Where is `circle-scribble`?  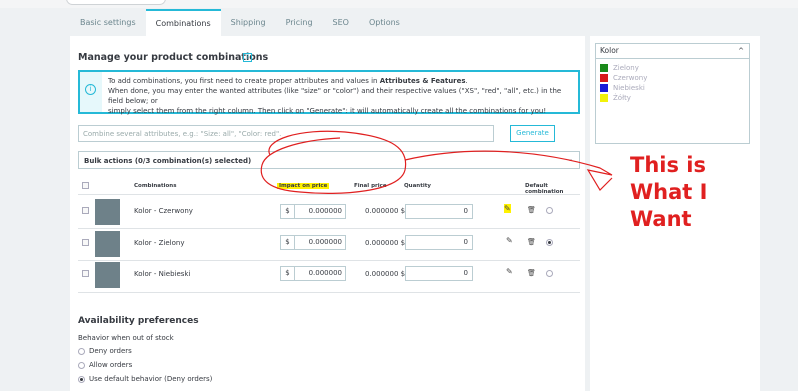
circle-scribble is located at coordinates (333, 162).